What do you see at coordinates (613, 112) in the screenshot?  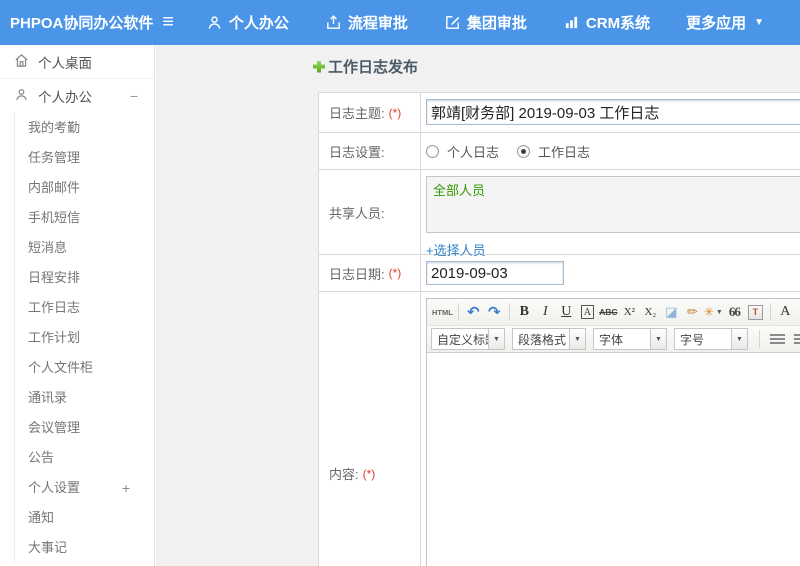 I see `subject-input` at bounding box center [613, 112].